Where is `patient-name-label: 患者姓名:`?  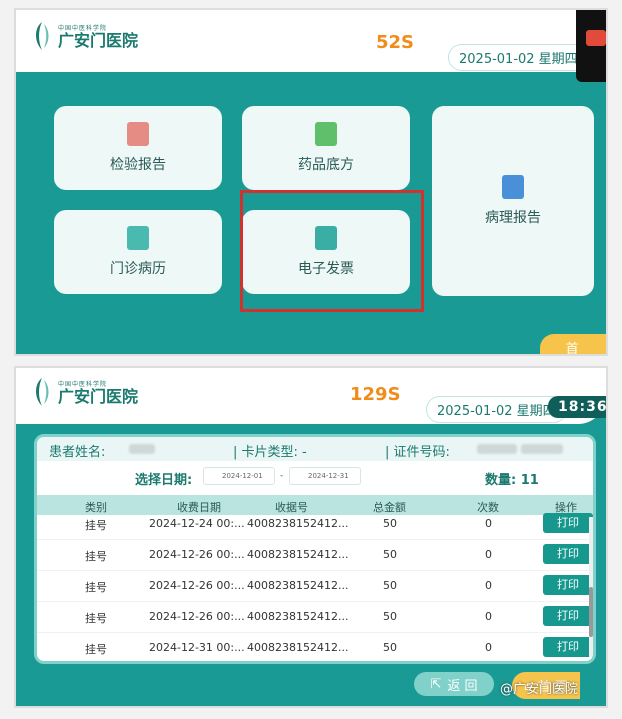
patient-name-label: 患者姓名: is located at coordinates (77, 452).